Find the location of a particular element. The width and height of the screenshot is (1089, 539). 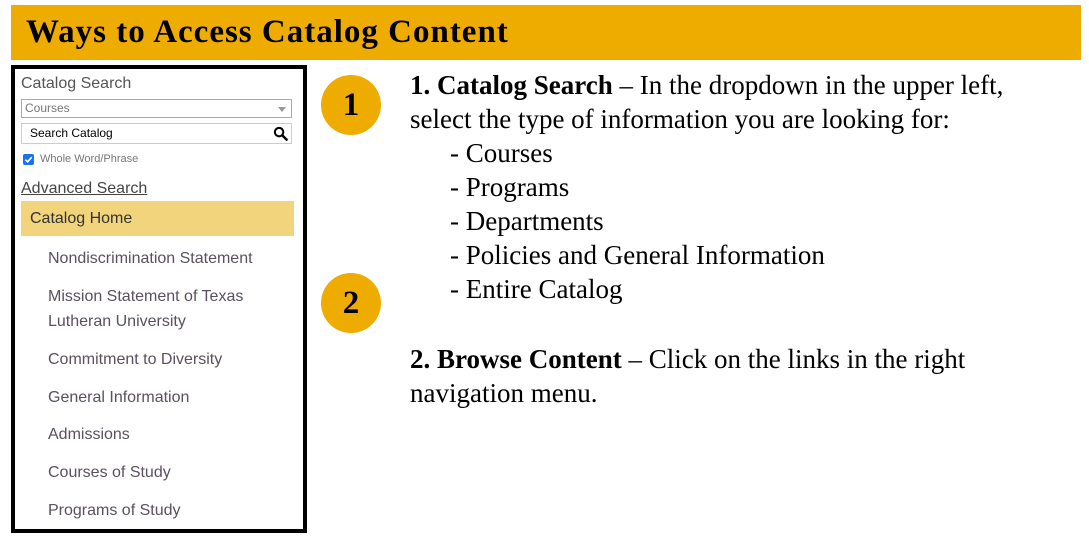

option-courses: - Courses is located at coordinates (501, 153).